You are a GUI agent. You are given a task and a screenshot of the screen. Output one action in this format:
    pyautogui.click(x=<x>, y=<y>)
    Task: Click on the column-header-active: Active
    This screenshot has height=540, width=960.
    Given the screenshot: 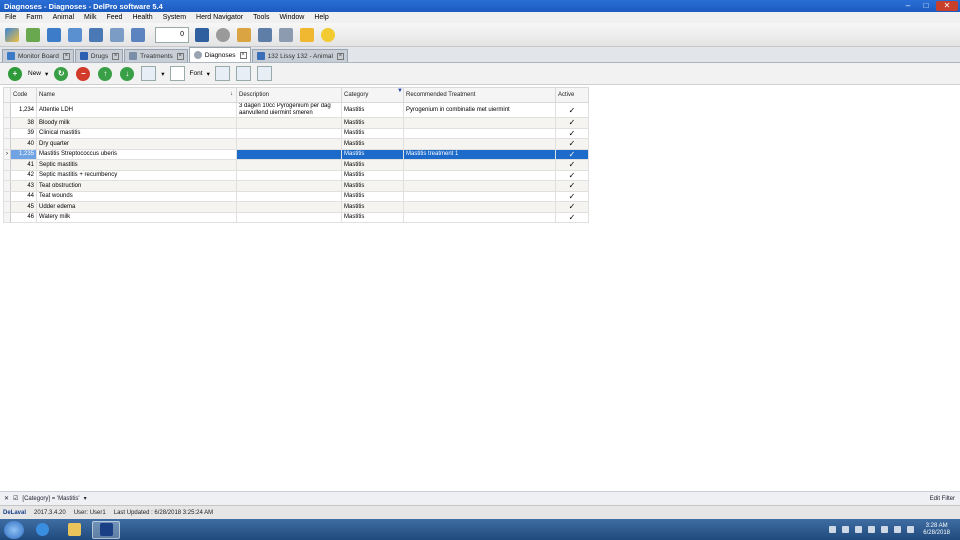 What is the action you would take?
    pyautogui.click(x=572, y=95)
    